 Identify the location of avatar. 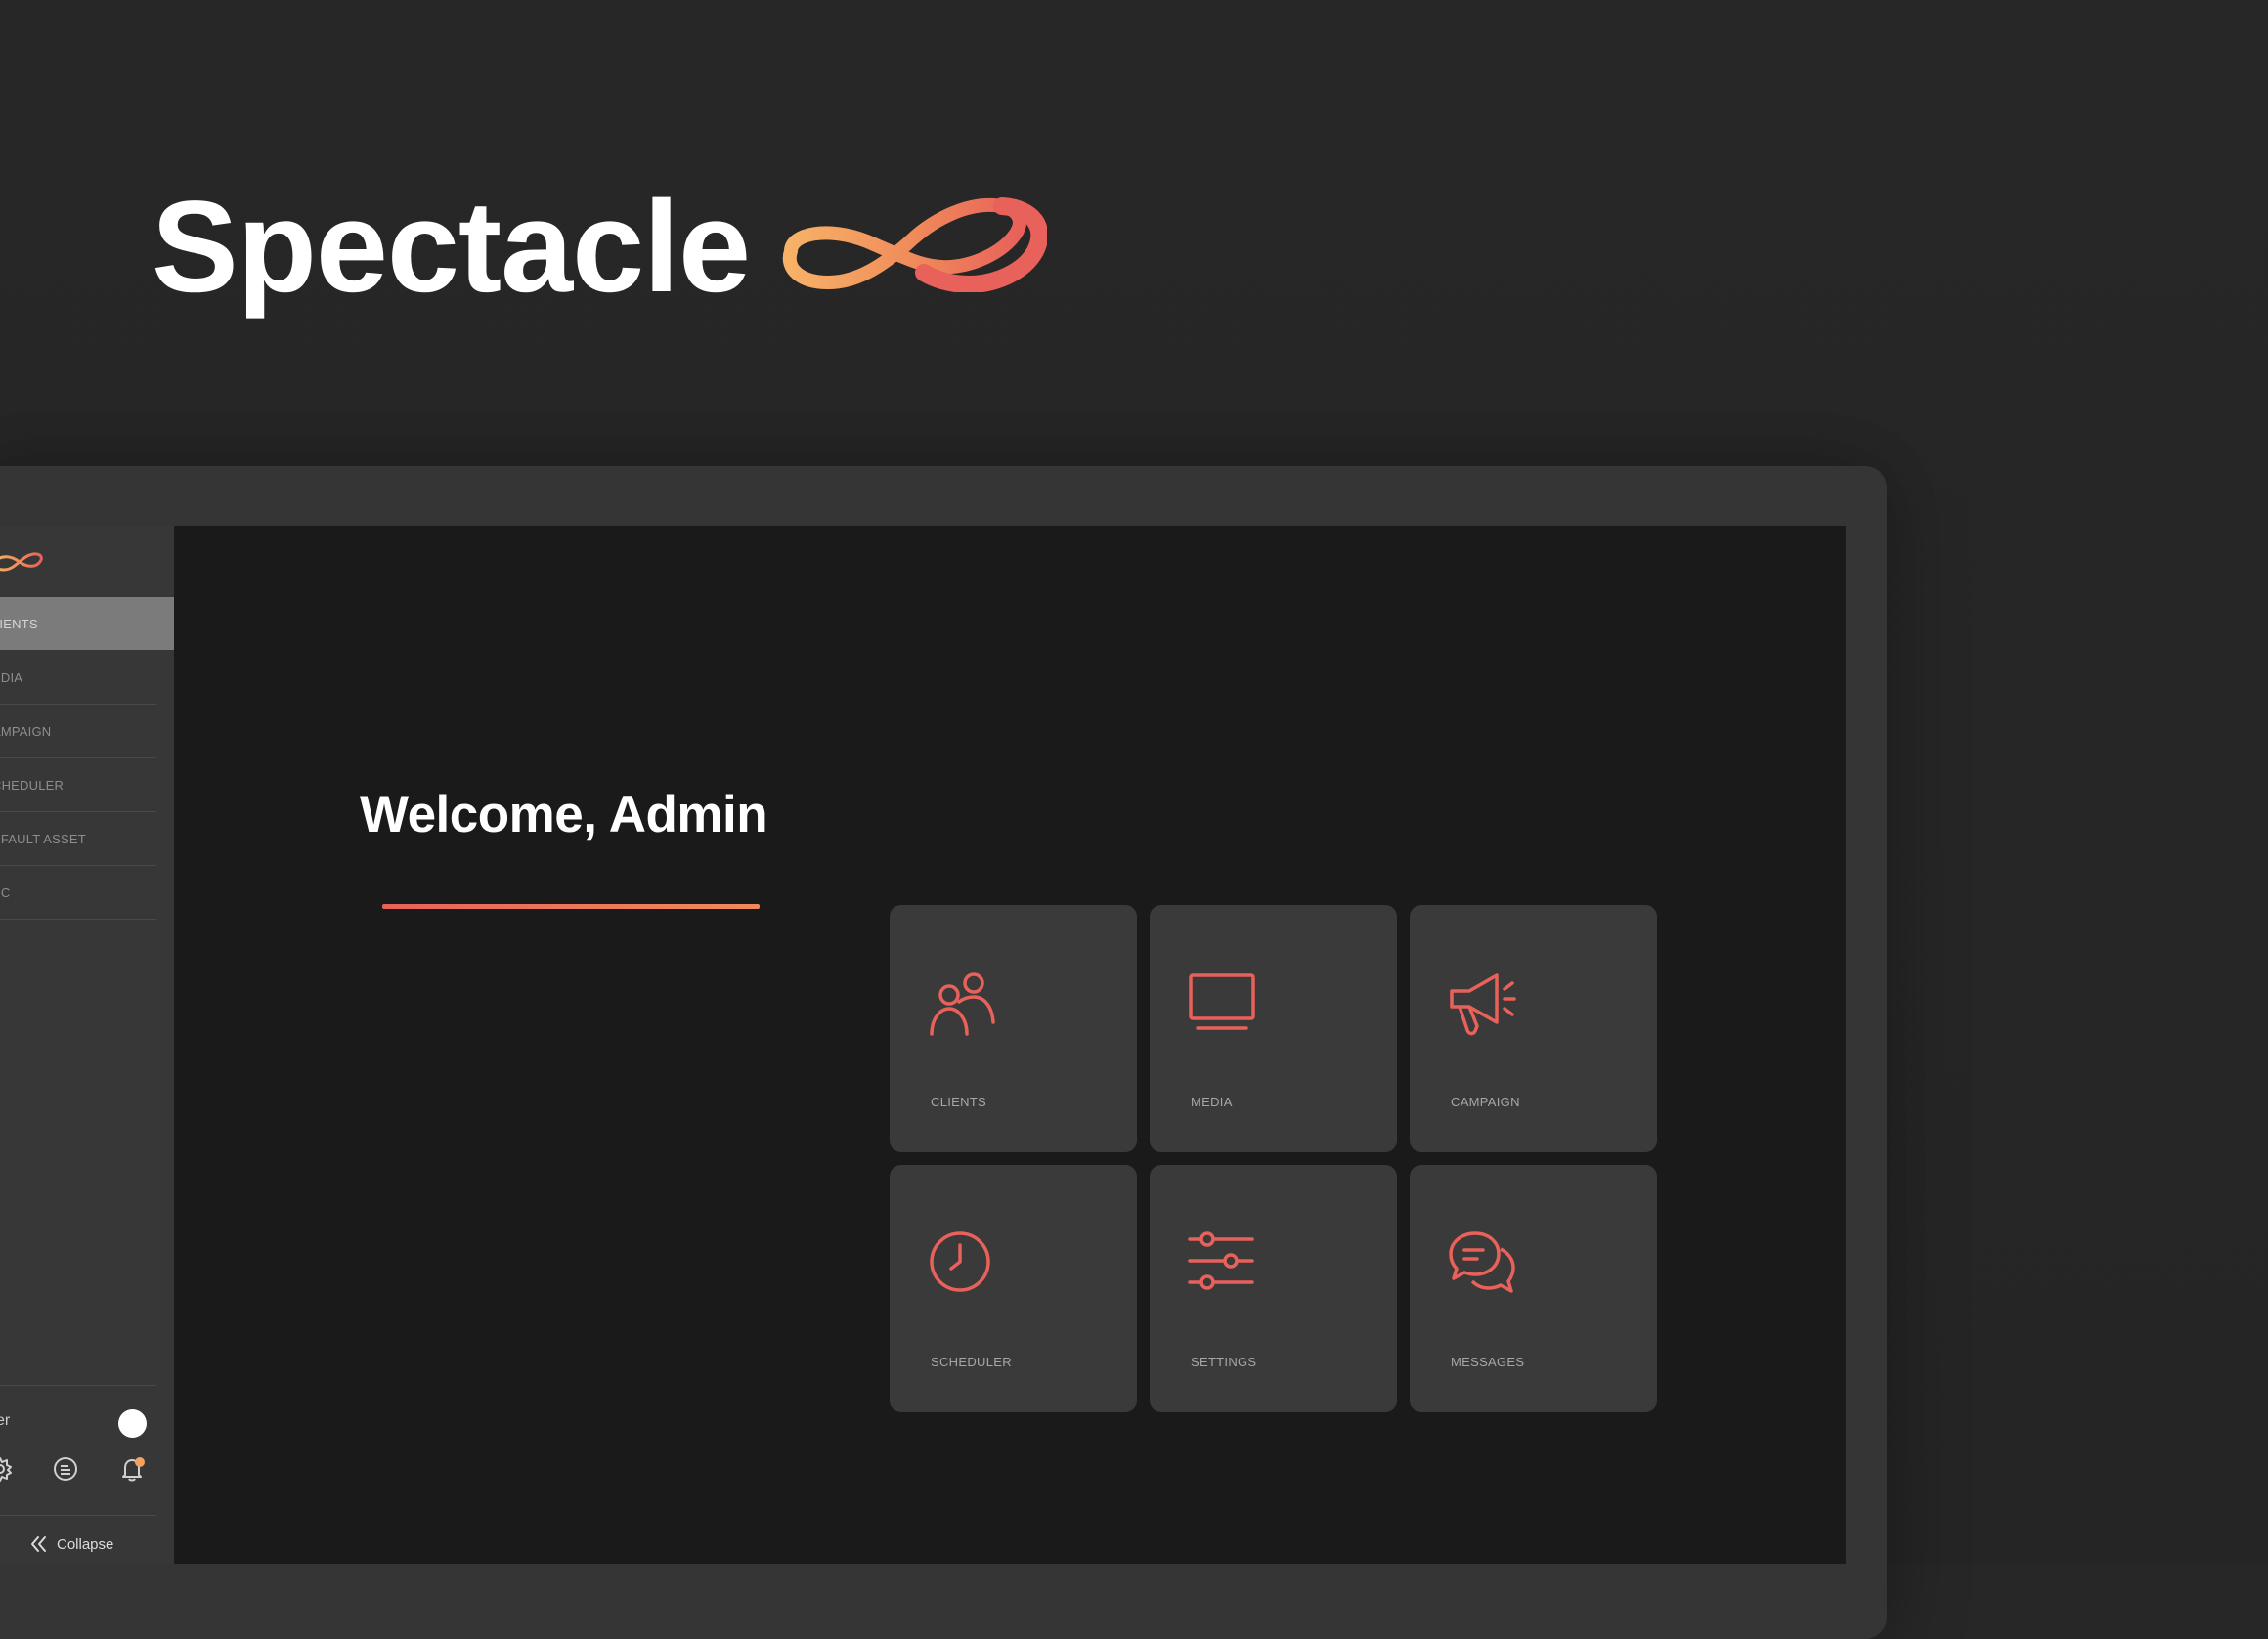
(132, 1423).